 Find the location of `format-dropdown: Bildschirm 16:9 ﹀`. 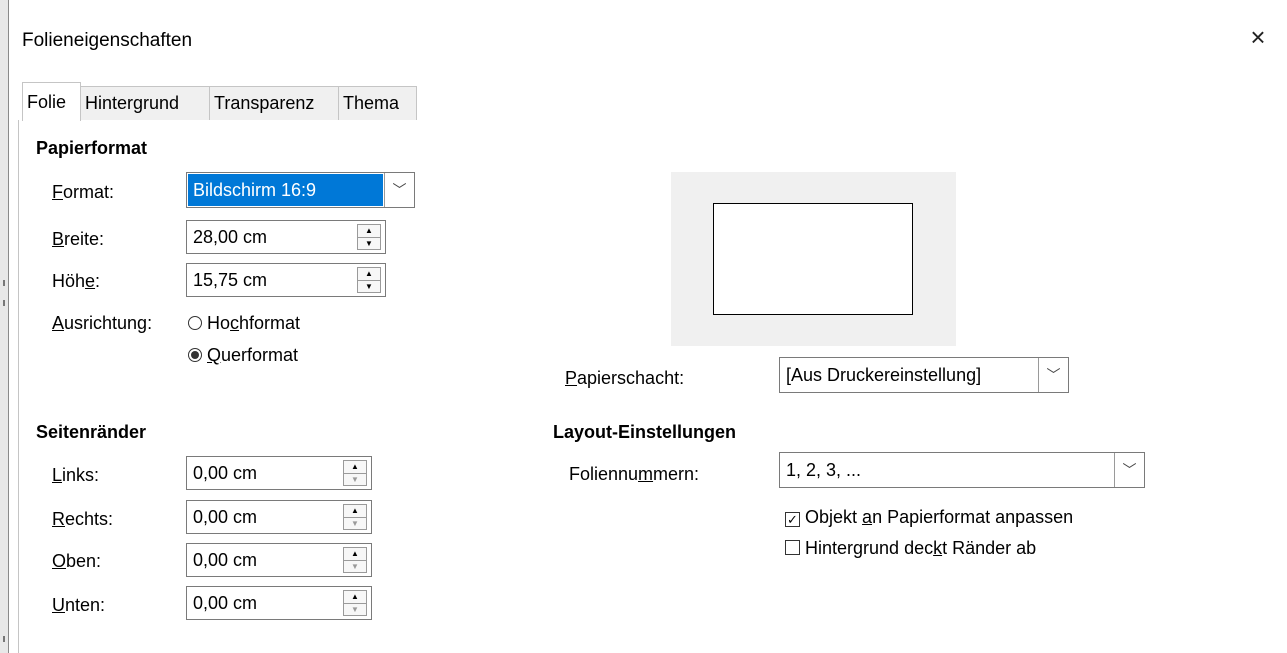

format-dropdown: Bildschirm 16:9 ﹀ is located at coordinates (300, 190).